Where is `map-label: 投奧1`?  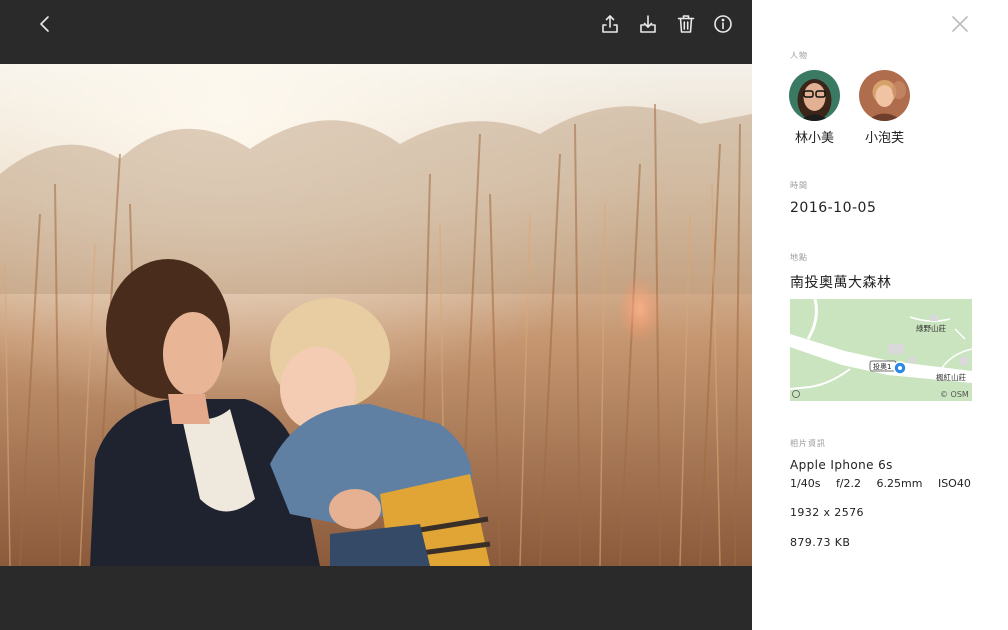 map-label: 投奧1 is located at coordinates (882, 366).